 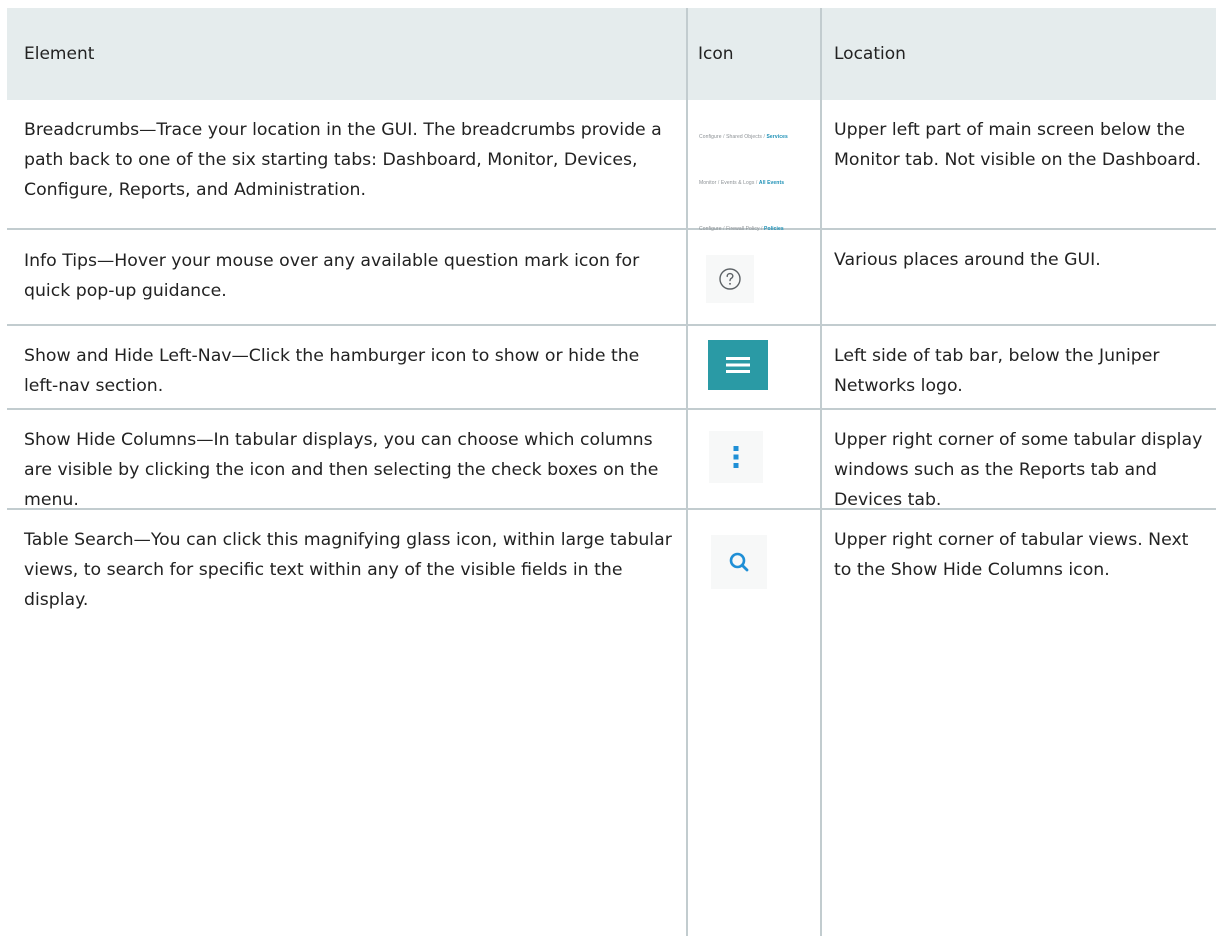 What do you see at coordinates (611, 54) in the screenshot?
I see `table-header-row: Element Icon Location` at bounding box center [611, 54].